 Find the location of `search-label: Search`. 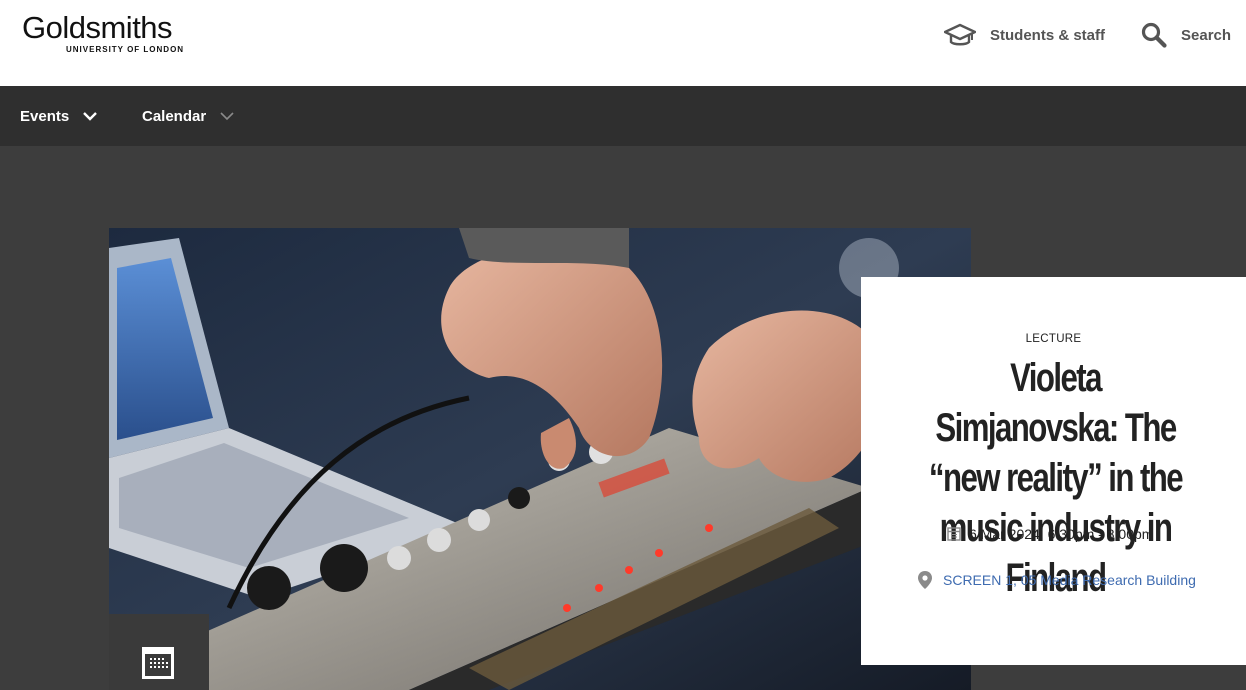

search-label: Search is located at coordinates (1206, 35).